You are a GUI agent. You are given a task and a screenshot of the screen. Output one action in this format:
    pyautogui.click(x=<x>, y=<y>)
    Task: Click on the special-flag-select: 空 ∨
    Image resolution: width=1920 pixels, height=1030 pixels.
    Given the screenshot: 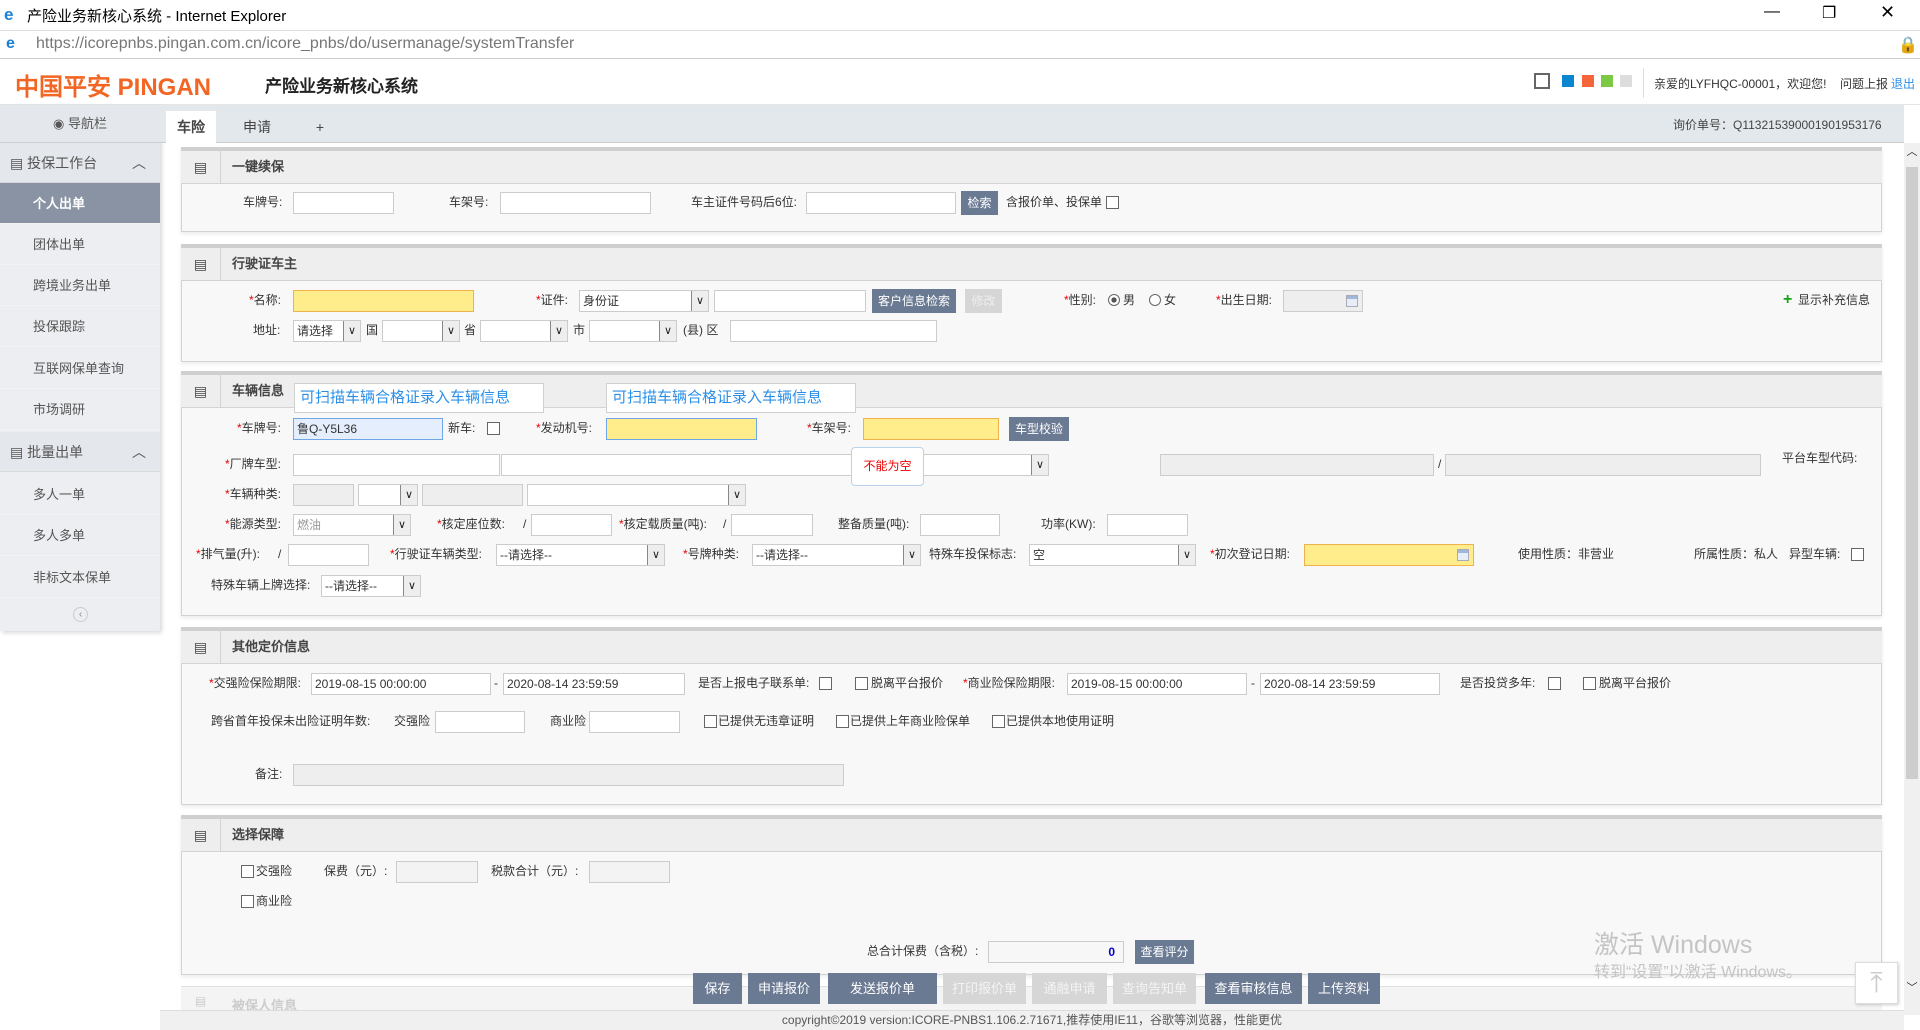 What is the action you would take?
    pyautogui.click(x=1112, y=555)
    